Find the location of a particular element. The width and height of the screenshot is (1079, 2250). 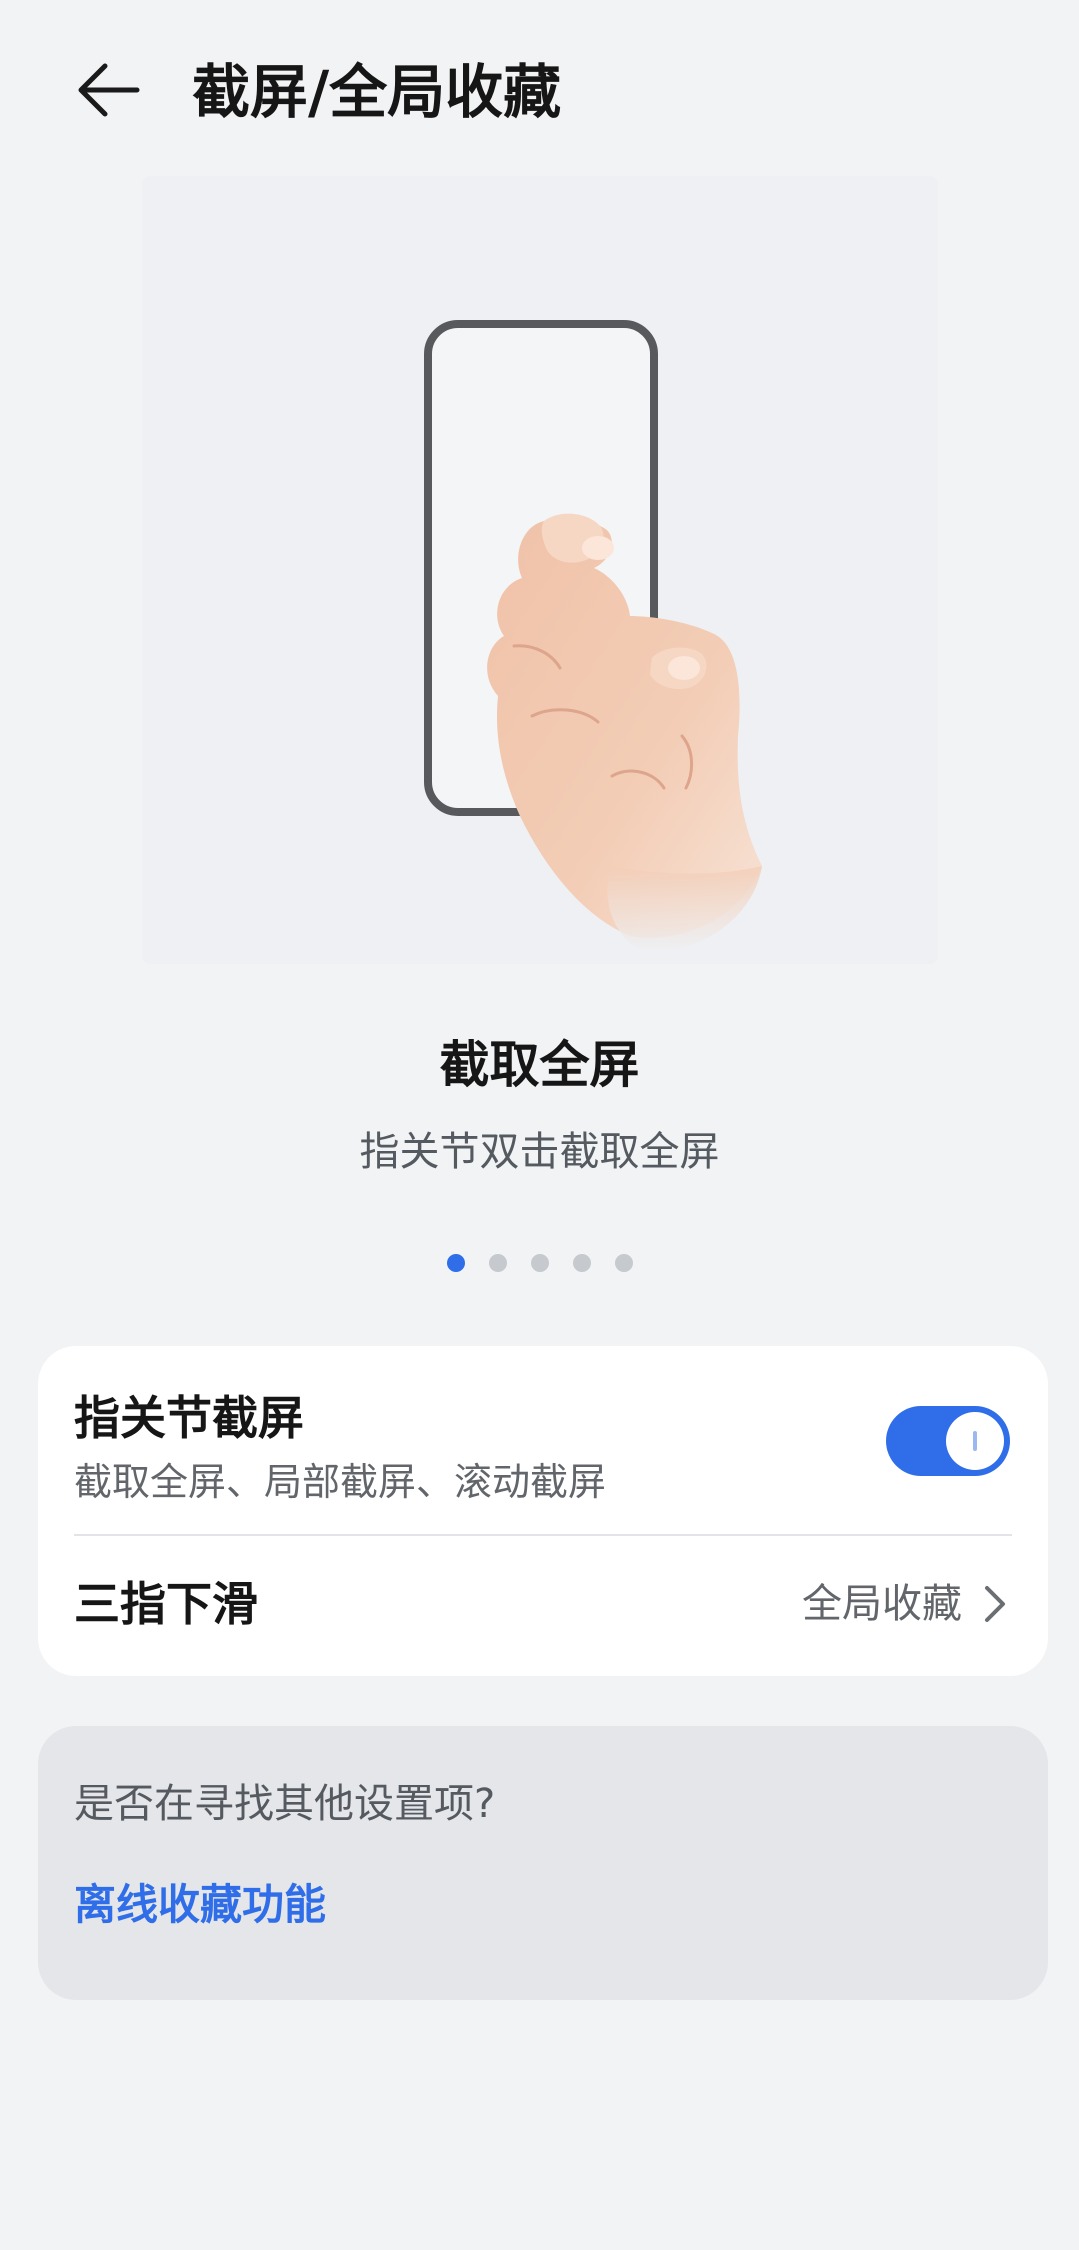

arrow-left-icon is located at coordinates (109, 90).